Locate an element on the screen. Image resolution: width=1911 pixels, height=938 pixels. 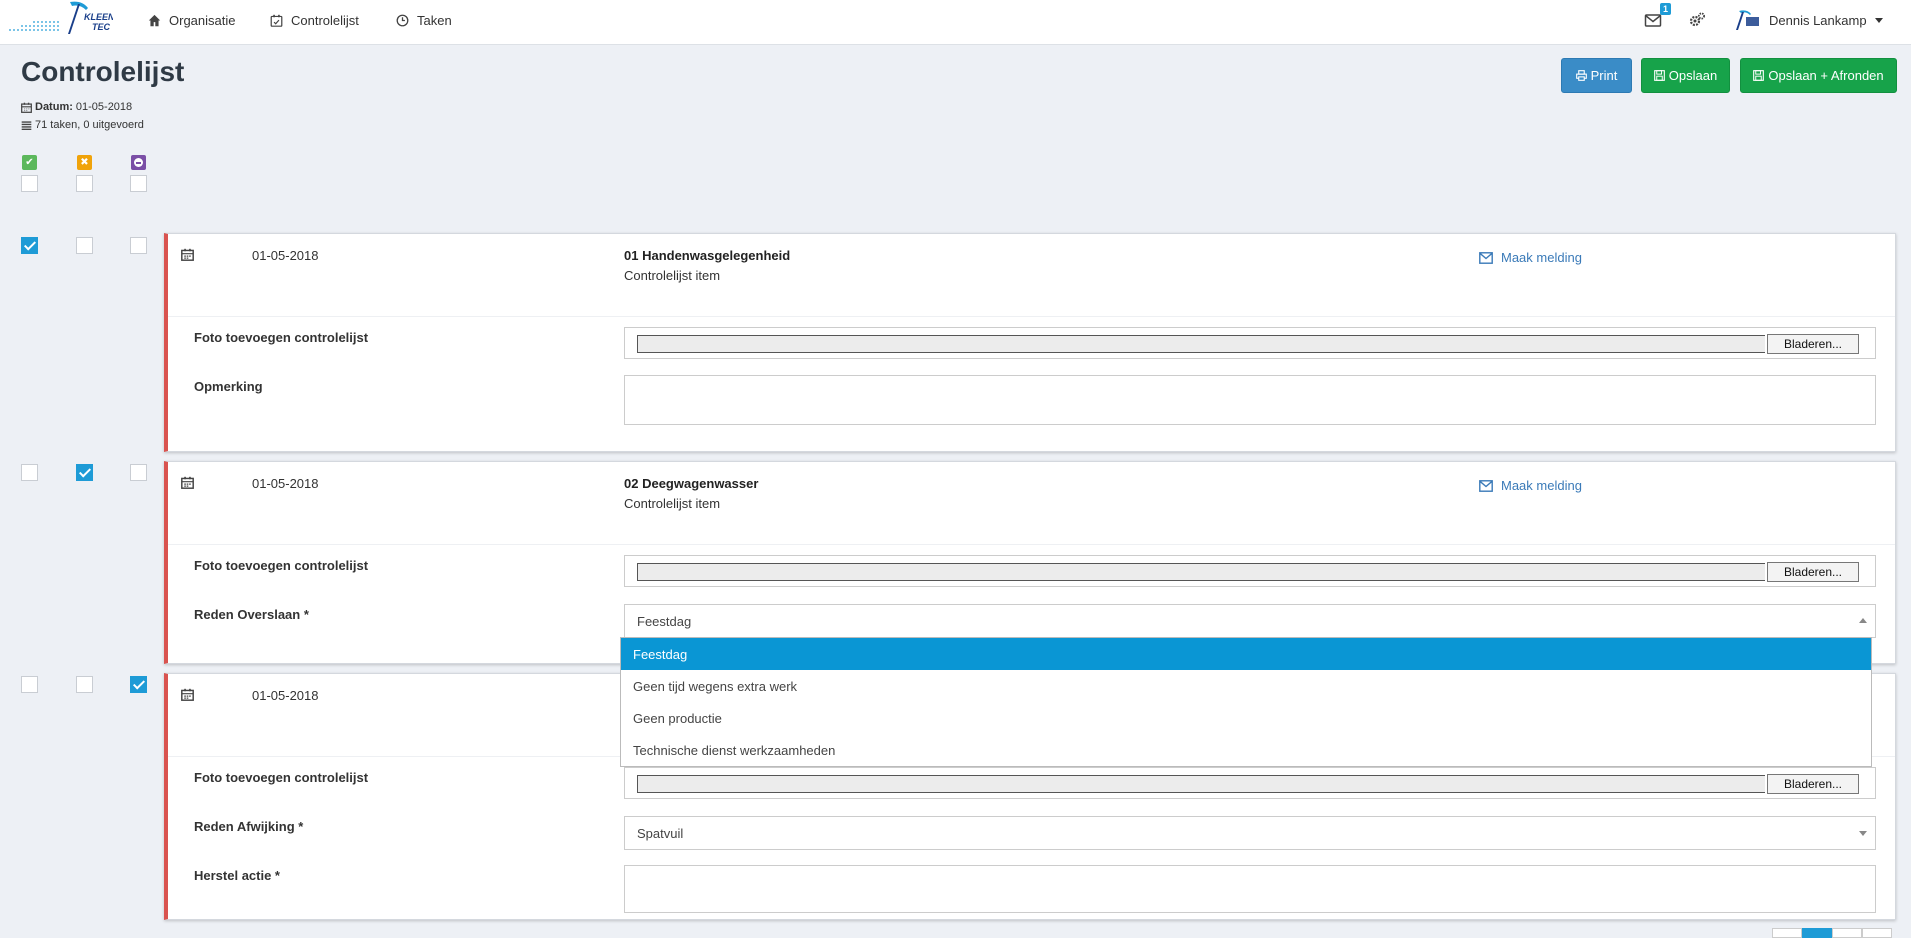
chevron-down-icon is located at coordinates (1863, 833).